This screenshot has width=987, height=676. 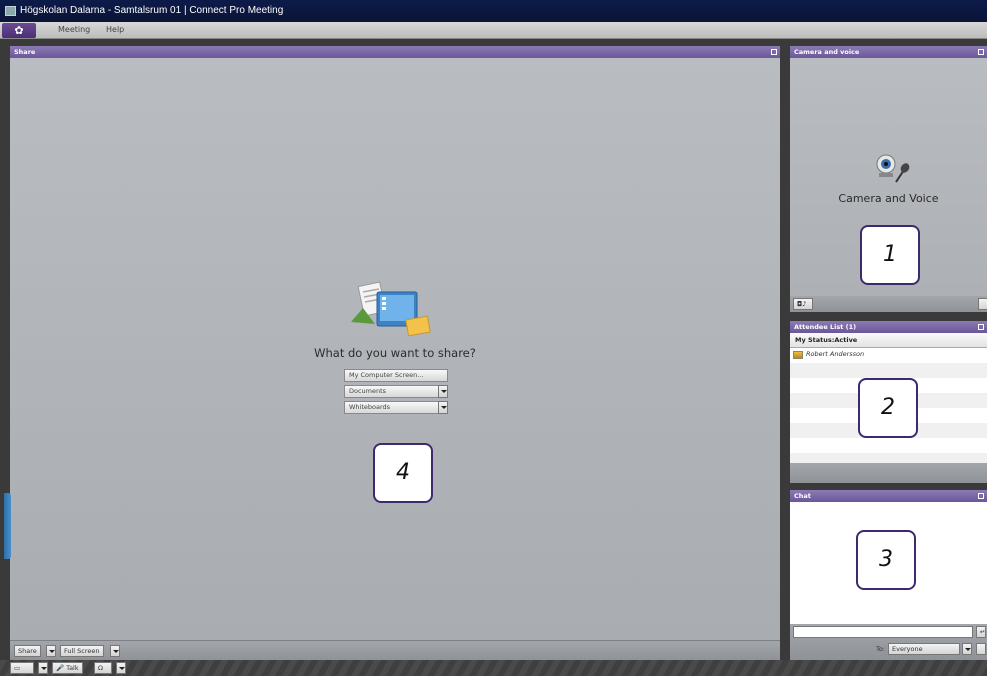 What do you see at coordinates (10, 11) in the screenshot?
I see `app-icon` at bounding box center [10, 11].